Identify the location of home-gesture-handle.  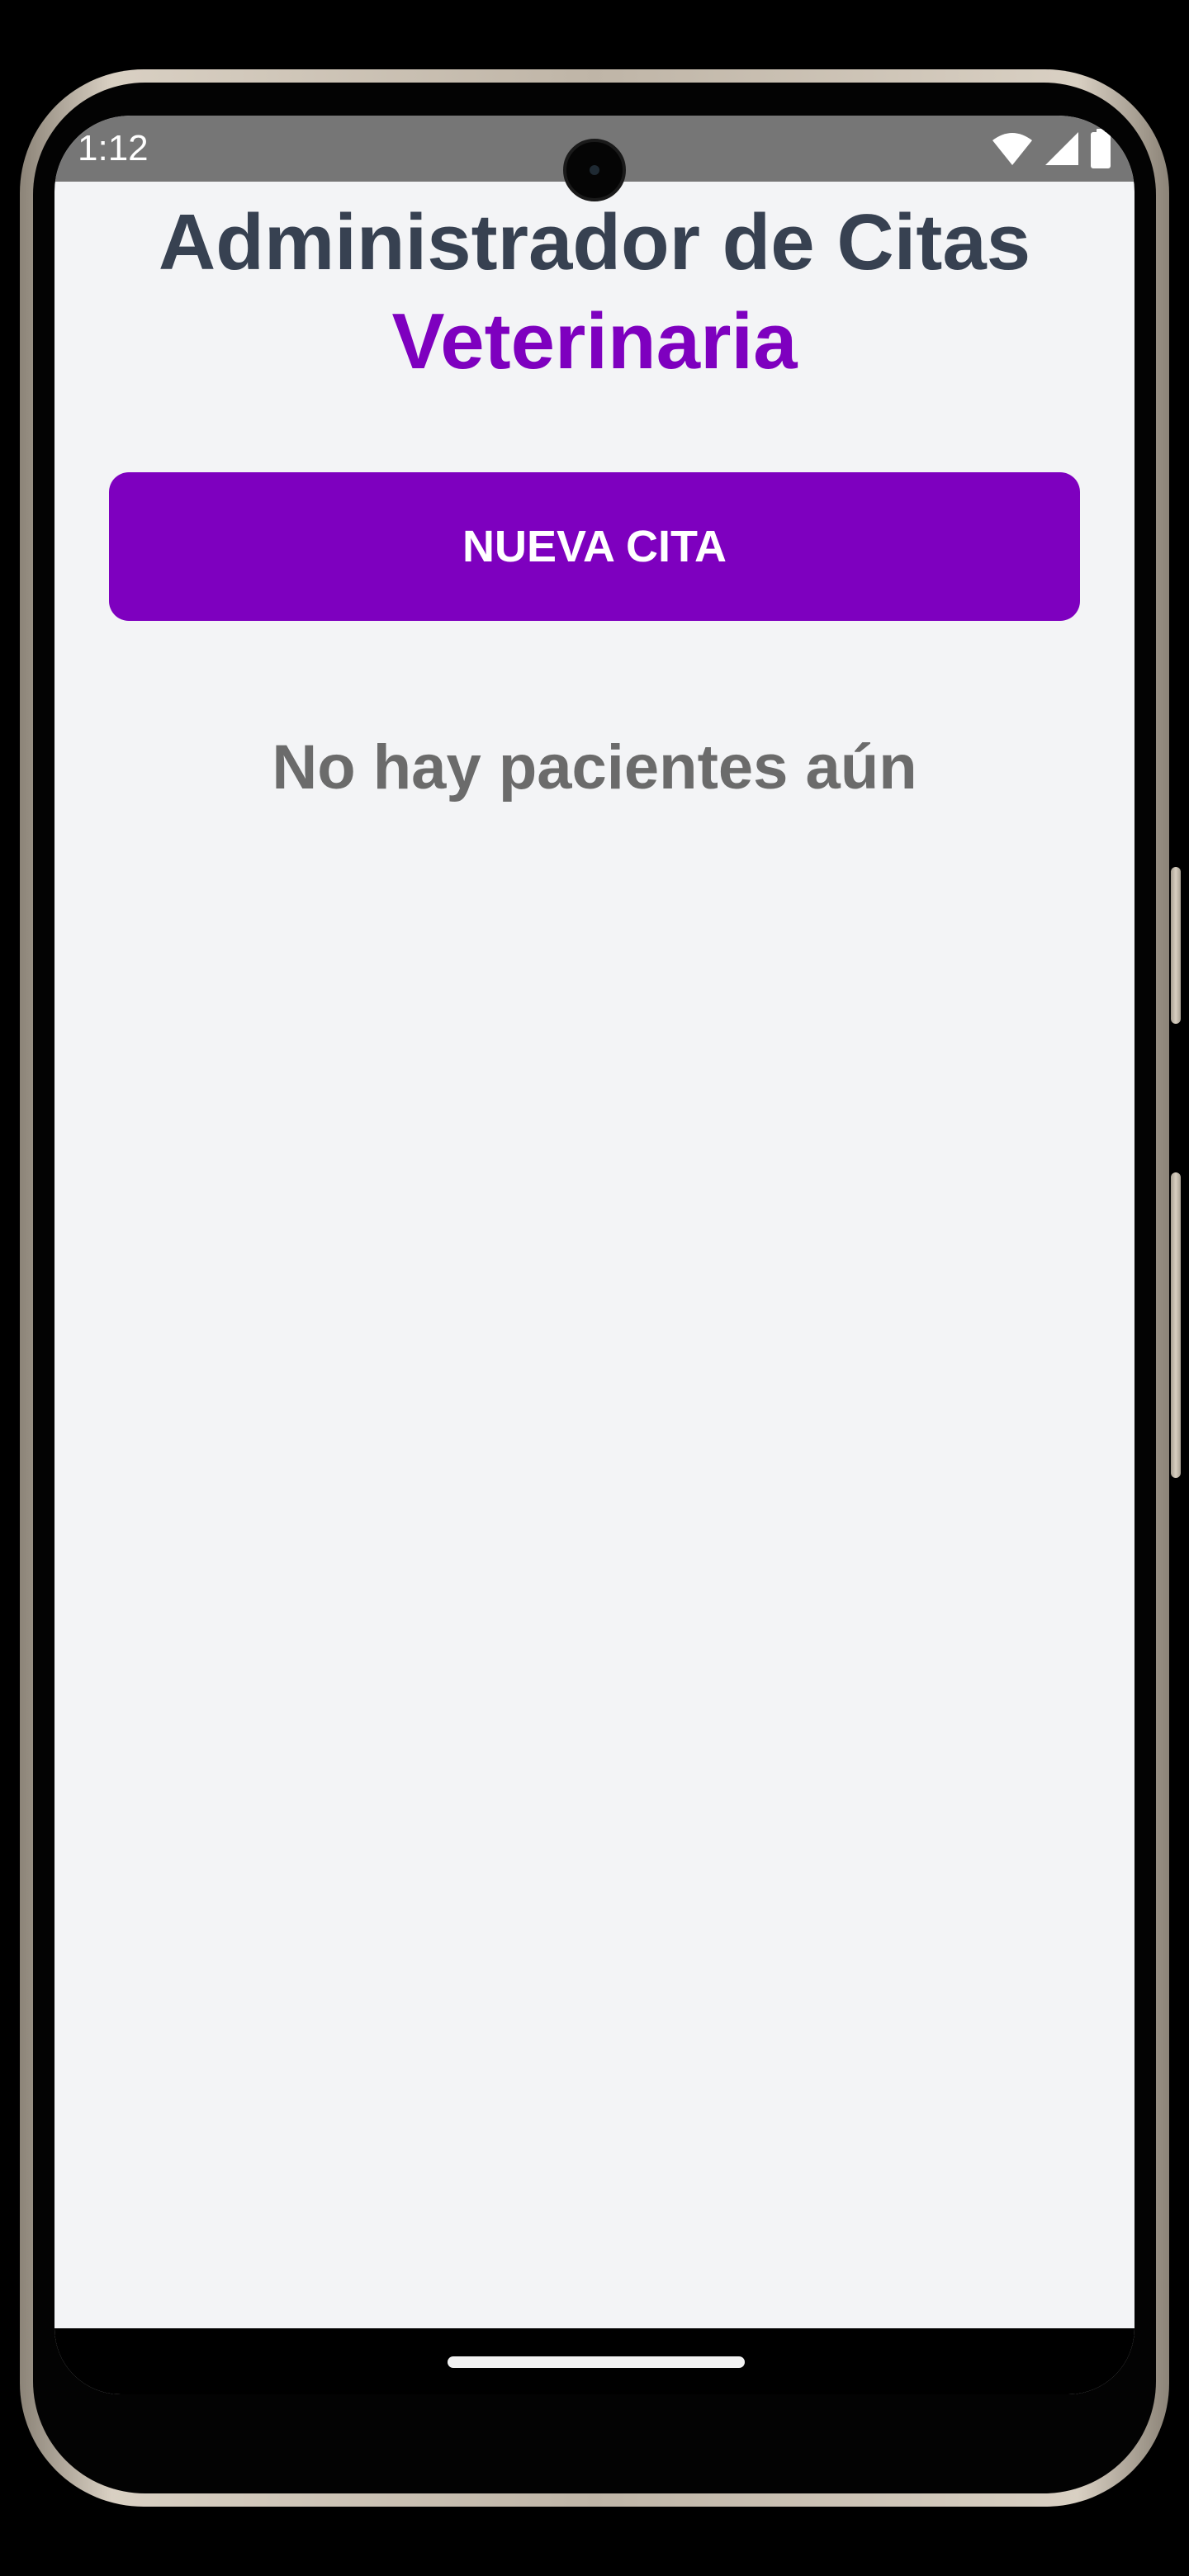
(596, 2362).